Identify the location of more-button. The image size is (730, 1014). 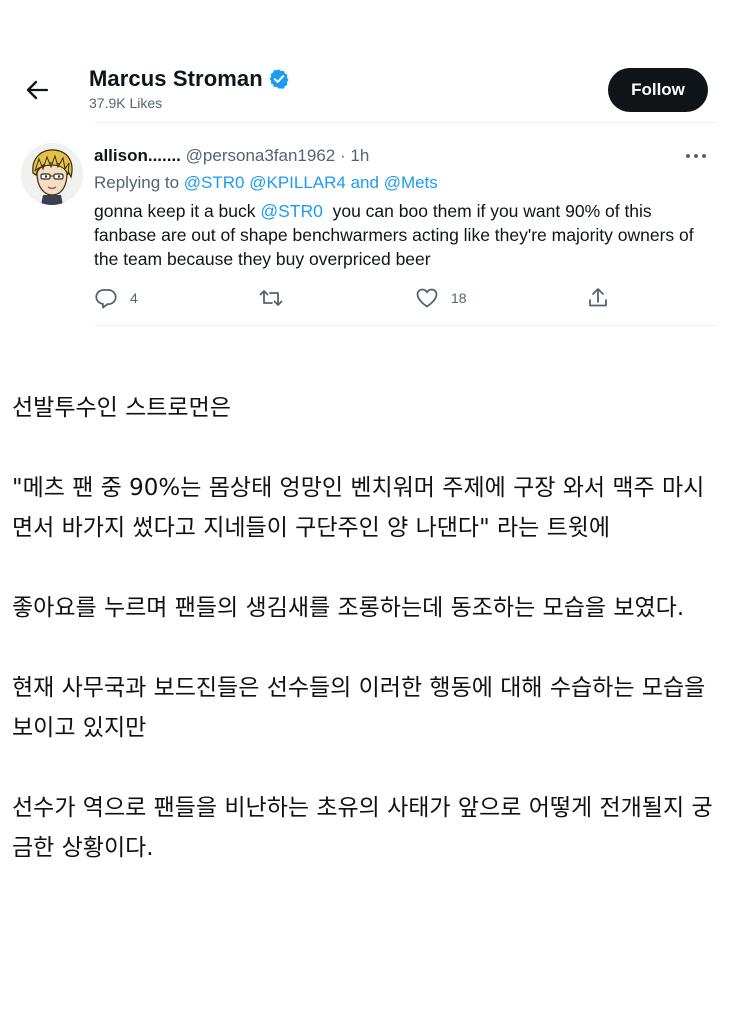
(696, 156).